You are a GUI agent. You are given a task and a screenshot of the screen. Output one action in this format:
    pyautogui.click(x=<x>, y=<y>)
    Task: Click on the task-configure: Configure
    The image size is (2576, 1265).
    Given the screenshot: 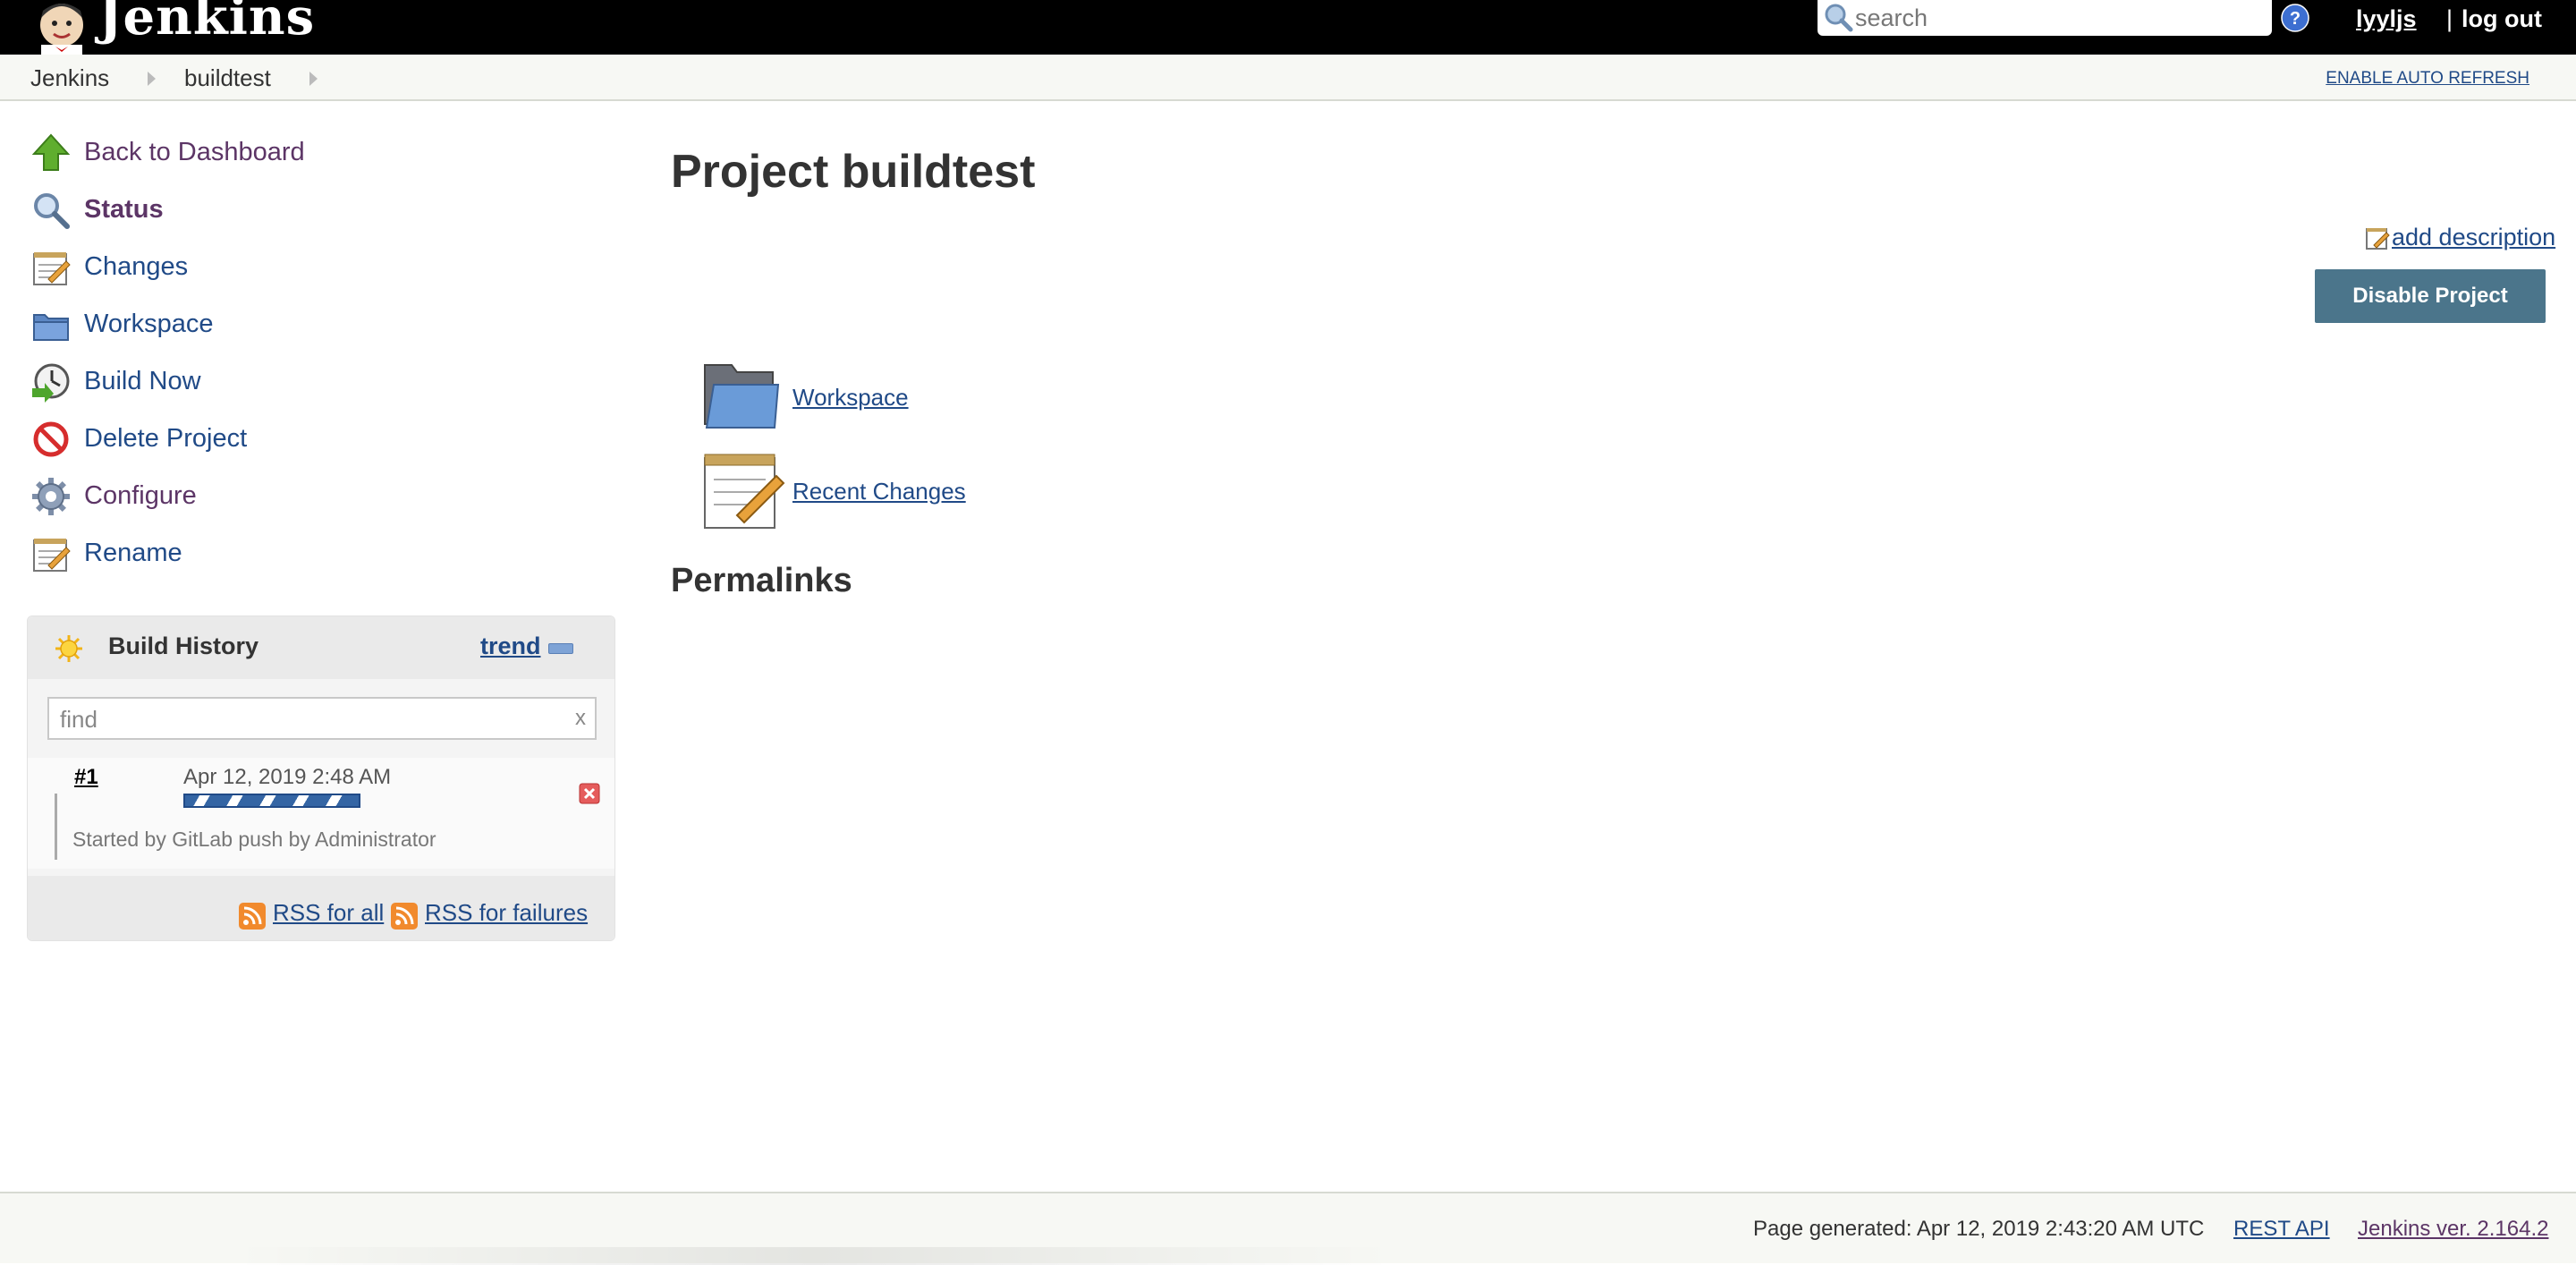 What is the action you would take?
    pyautogui.click(x=307, y=495)
    